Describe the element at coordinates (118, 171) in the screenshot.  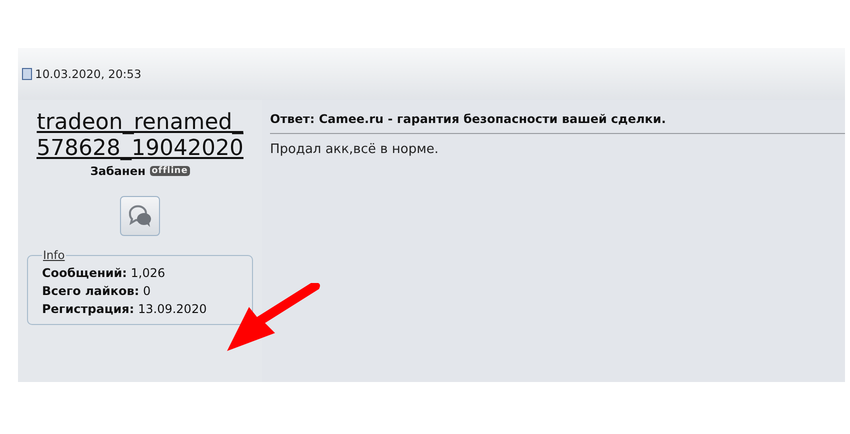
I see `user-status: Забанен` at that location.